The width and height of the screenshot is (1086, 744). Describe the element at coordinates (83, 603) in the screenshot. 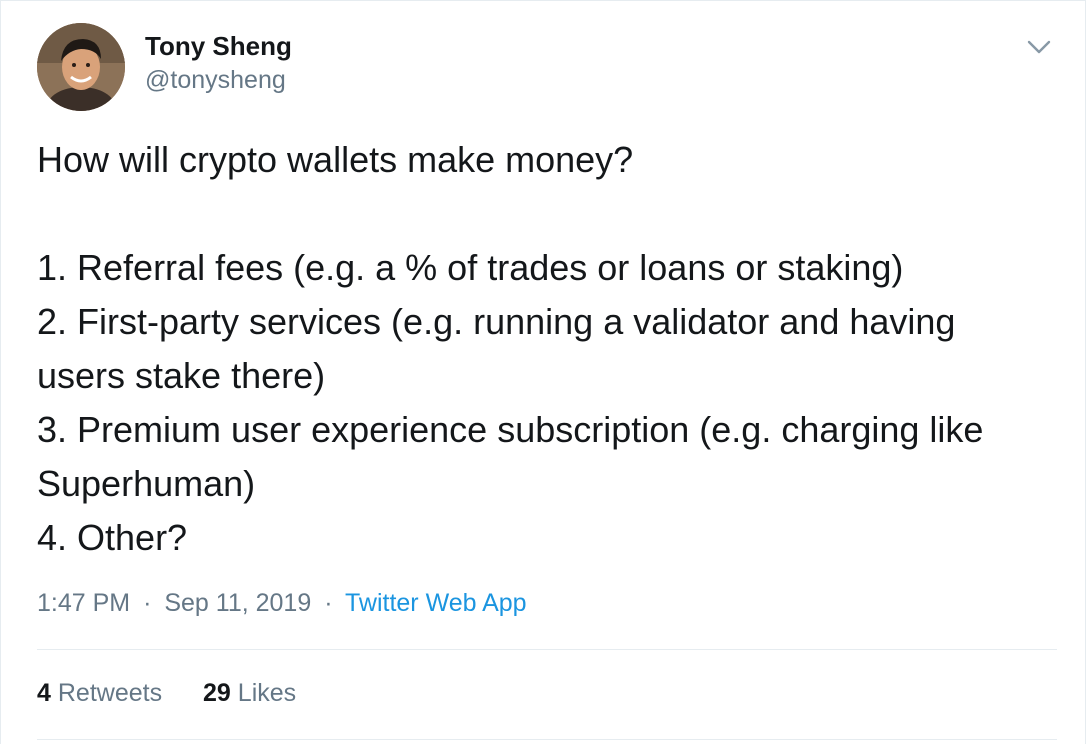

I see `tweet-time: 1:47 PM` at that location.